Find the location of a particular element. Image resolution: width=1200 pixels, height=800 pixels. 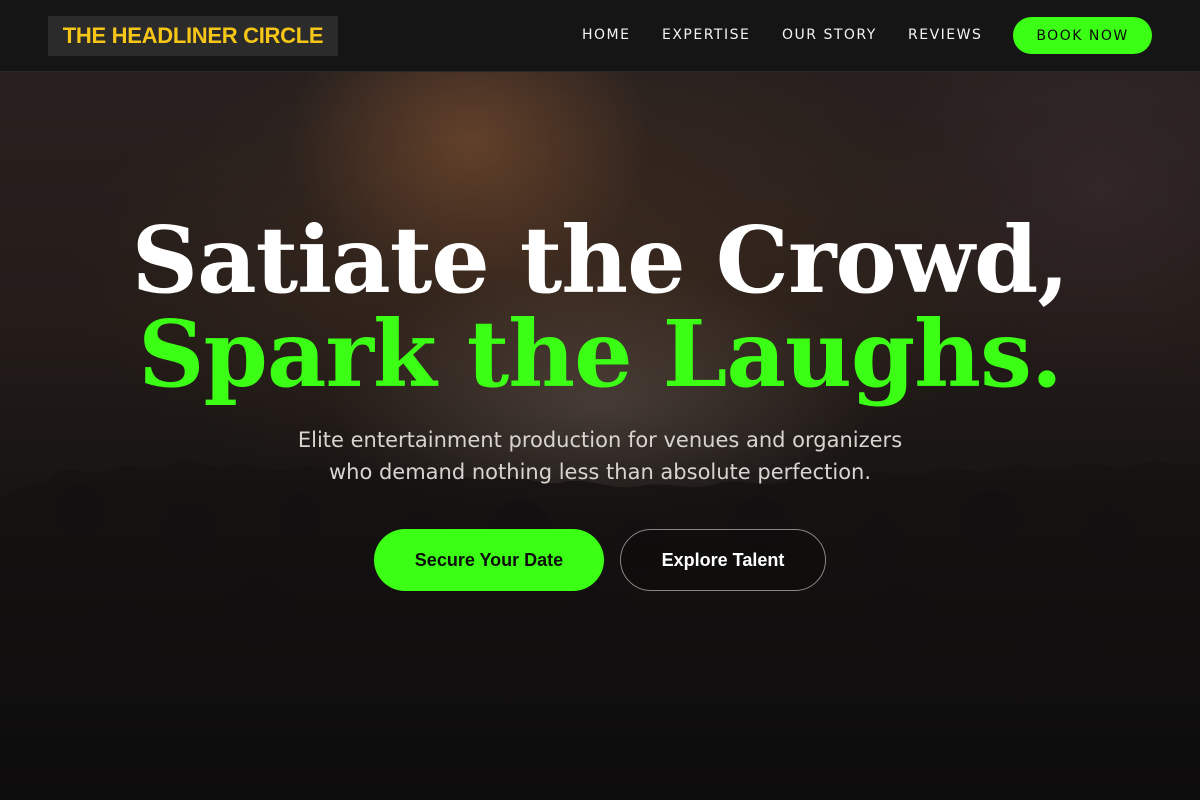

secure-your-date-button: Secure Your Date is located at coordinates (489, 560).